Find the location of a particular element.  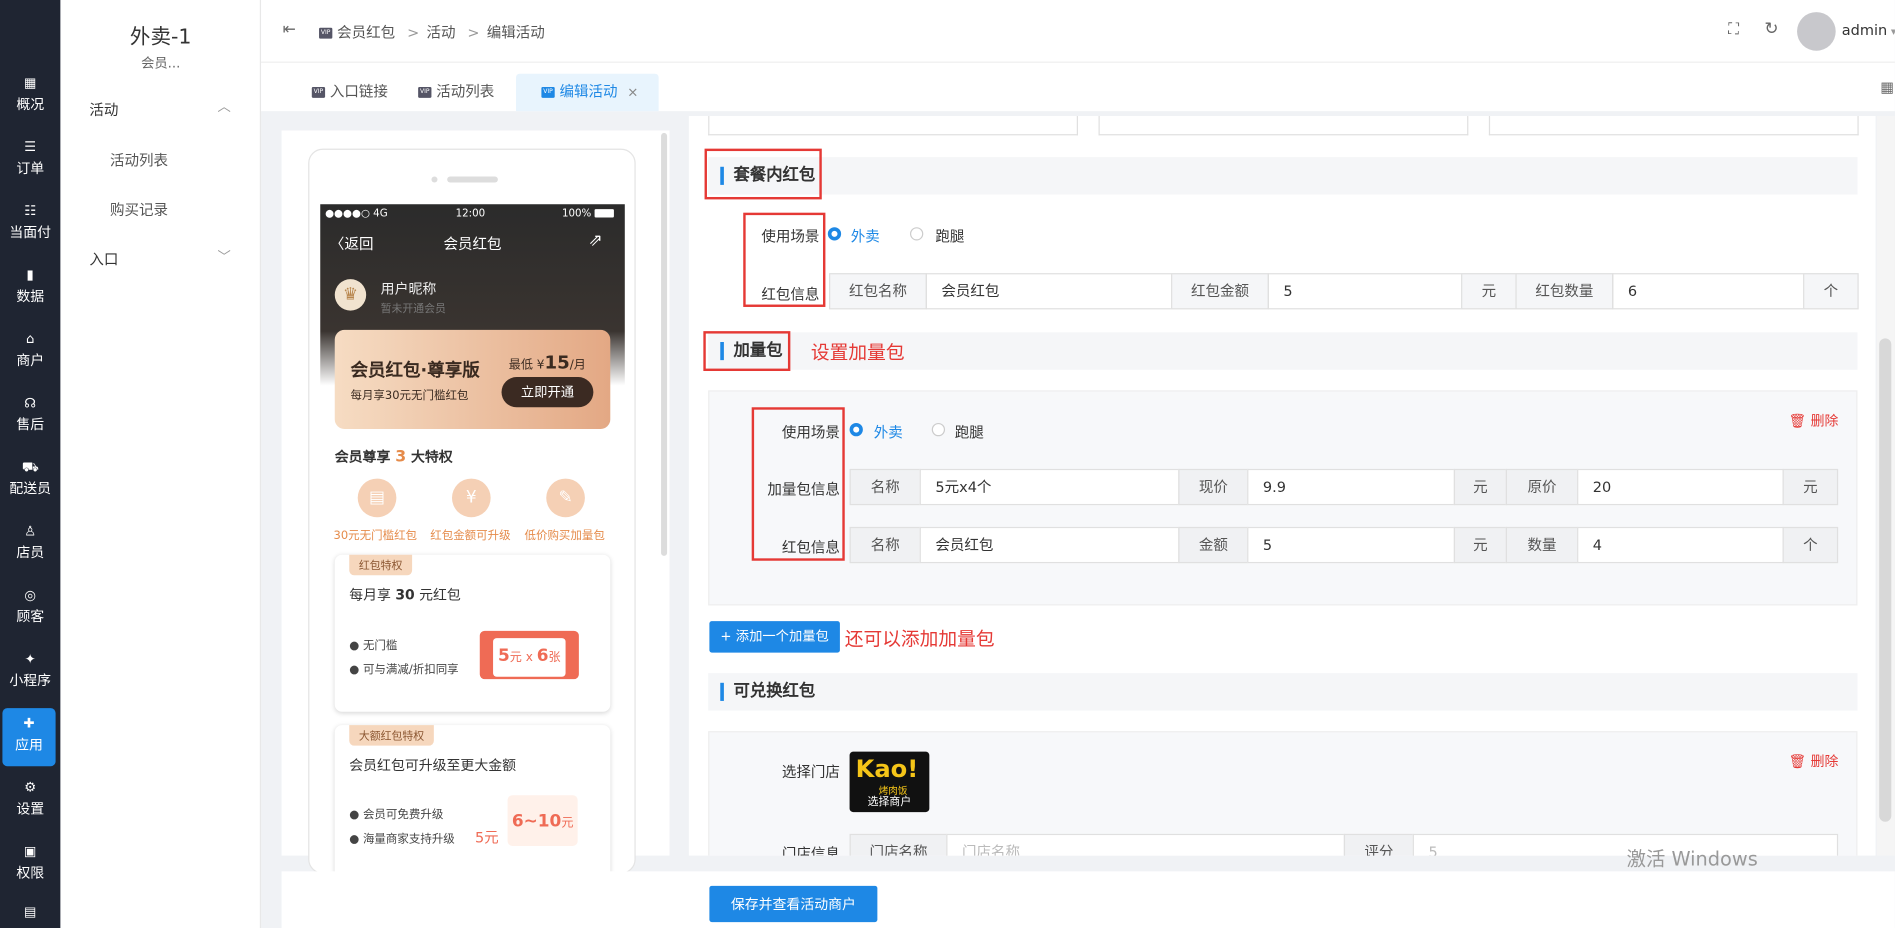

apps-icon: ✚ is located at coordinates (29, 723).